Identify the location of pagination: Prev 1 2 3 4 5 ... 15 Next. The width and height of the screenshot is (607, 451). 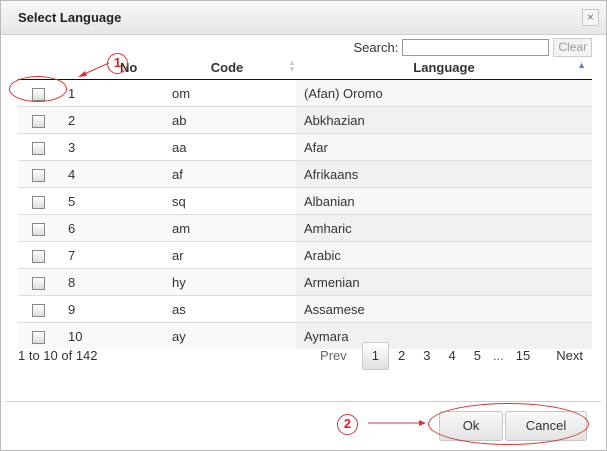
(451, 356).